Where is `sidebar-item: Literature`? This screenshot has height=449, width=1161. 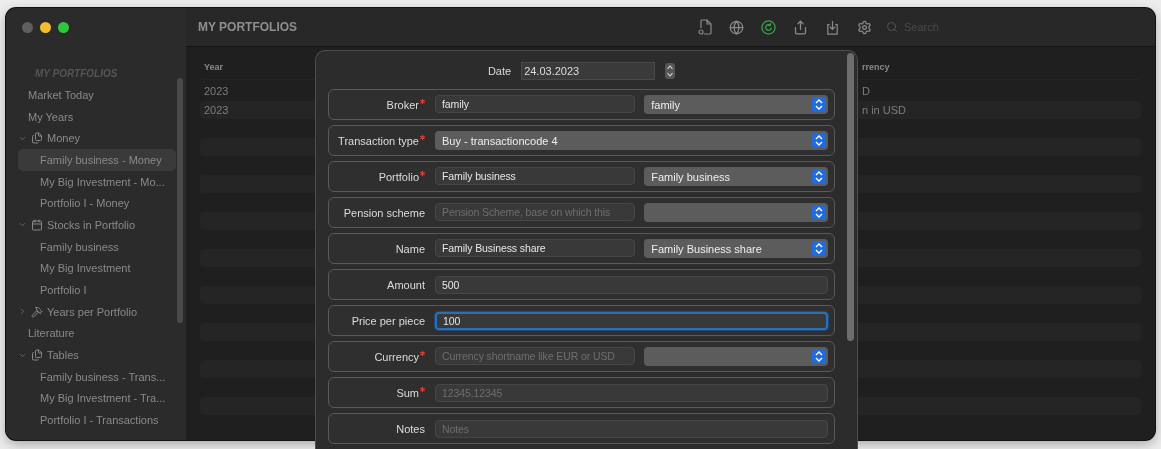
sidebar-item: Literature is located at coordinates (97, 333).